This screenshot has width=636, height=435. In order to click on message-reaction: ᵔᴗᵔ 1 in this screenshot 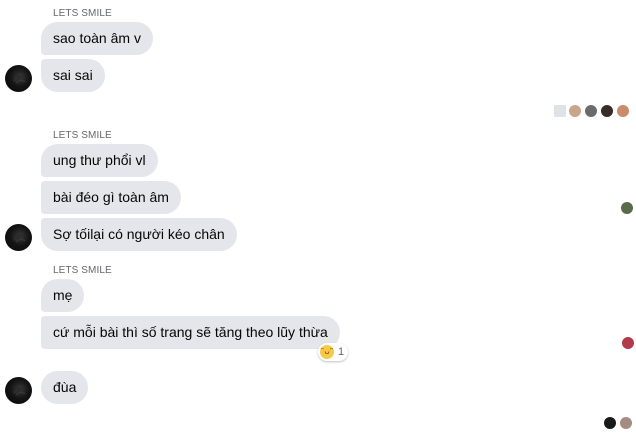, I will do `click(333, 352)`.